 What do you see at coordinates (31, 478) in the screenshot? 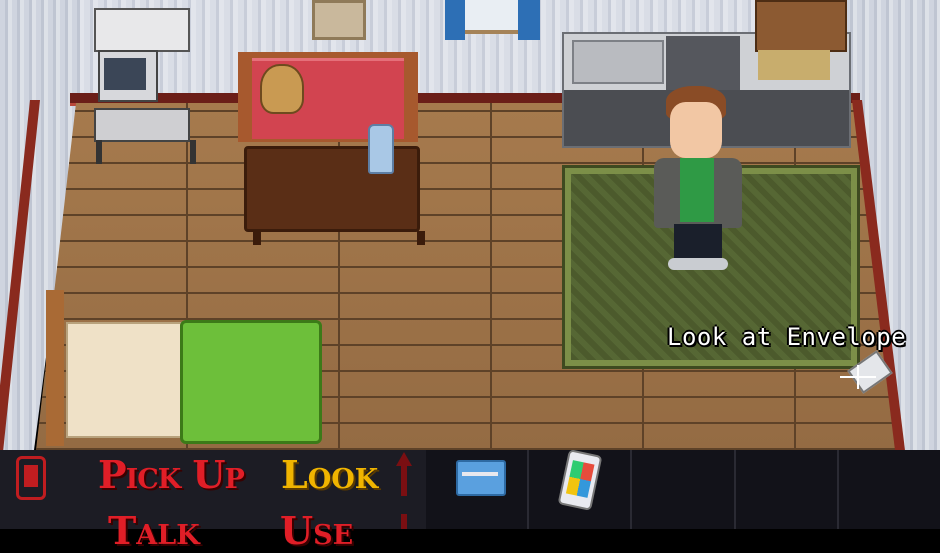
I see `phone-menu-icon` at bounding box center [31, 478].